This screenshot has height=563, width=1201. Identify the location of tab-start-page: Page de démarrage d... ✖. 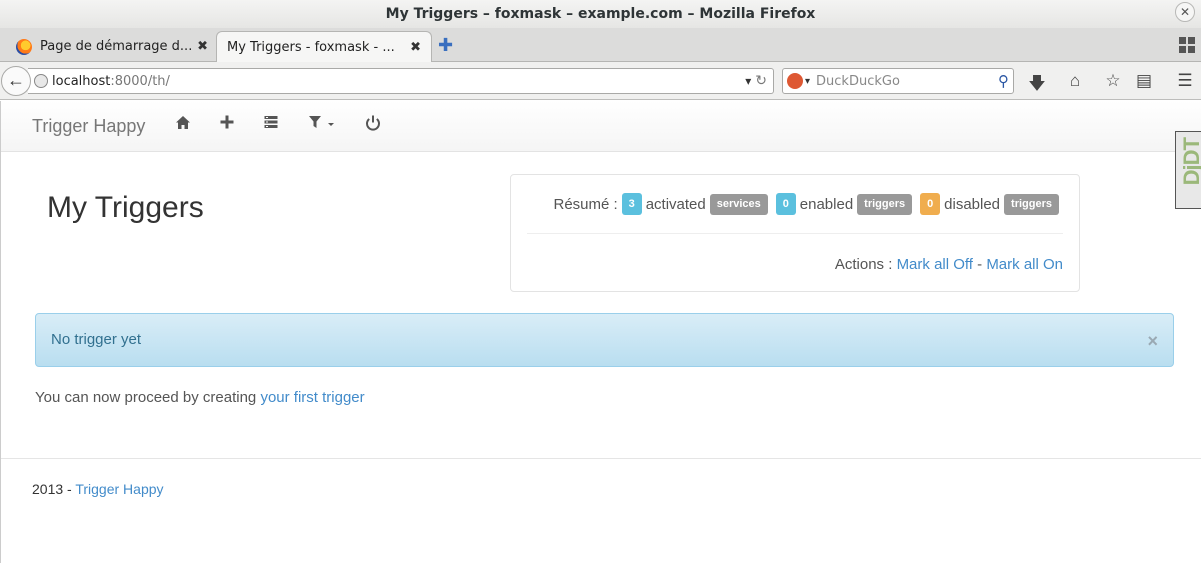
(112, 46).